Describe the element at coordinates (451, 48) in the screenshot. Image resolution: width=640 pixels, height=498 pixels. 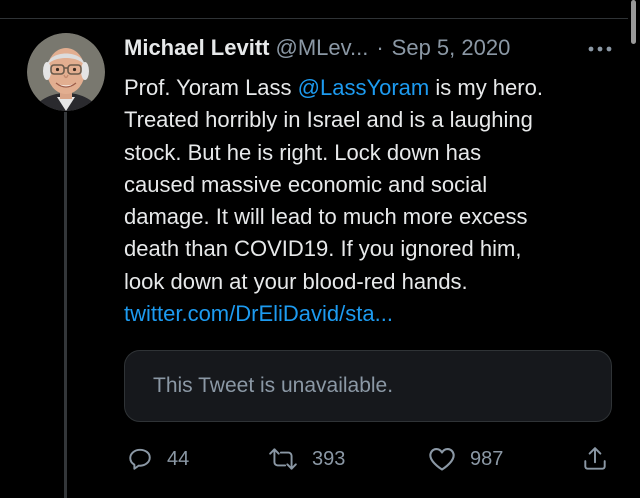
I see `tweet-date: Sep 5, 2020` at that location.